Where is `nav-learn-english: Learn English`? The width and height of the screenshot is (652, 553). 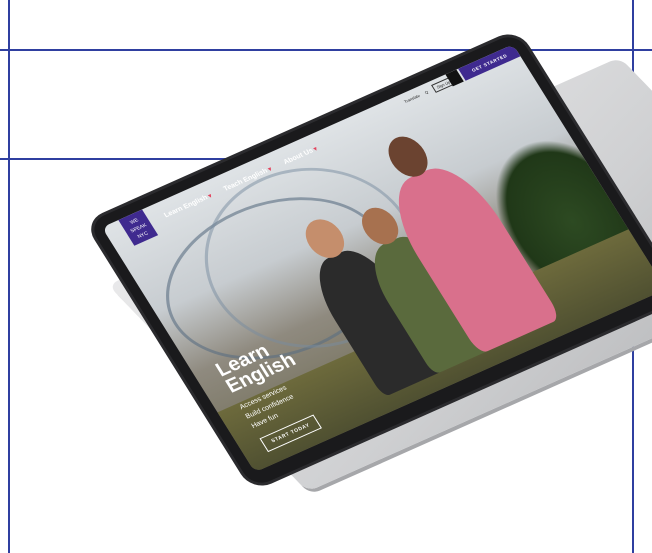 nav-learn-english: Learn English is located at coordinates (188, 205).